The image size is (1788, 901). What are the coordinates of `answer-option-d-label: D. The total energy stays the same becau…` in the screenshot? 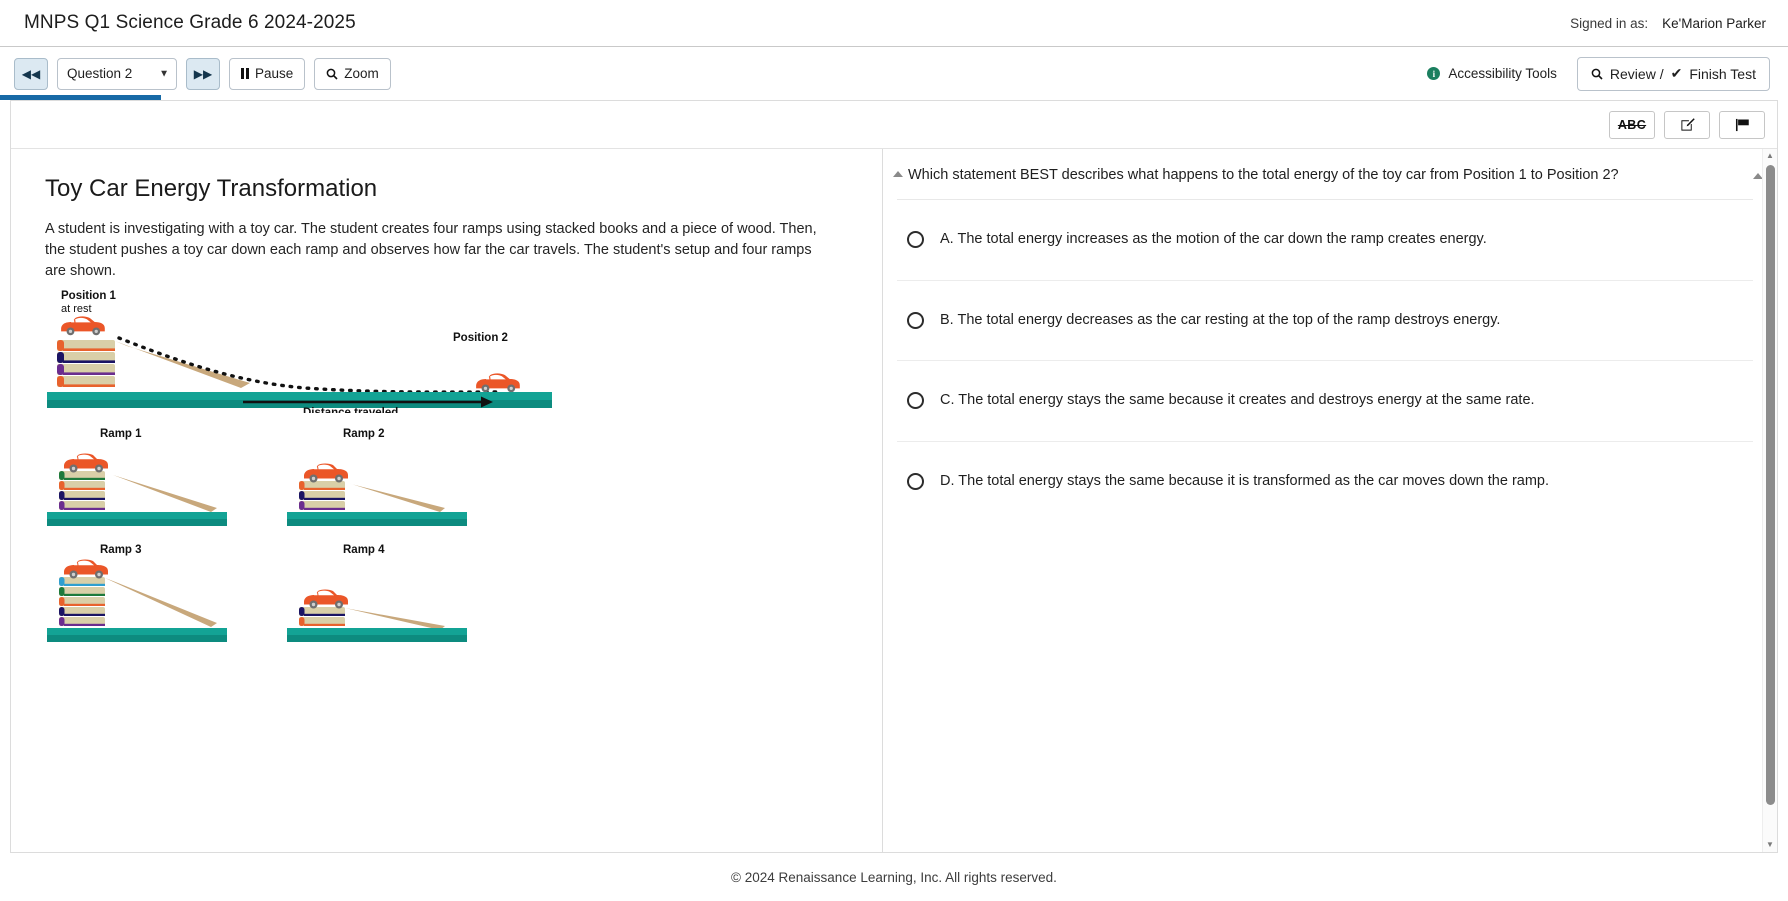 It's located at (1245, 480).